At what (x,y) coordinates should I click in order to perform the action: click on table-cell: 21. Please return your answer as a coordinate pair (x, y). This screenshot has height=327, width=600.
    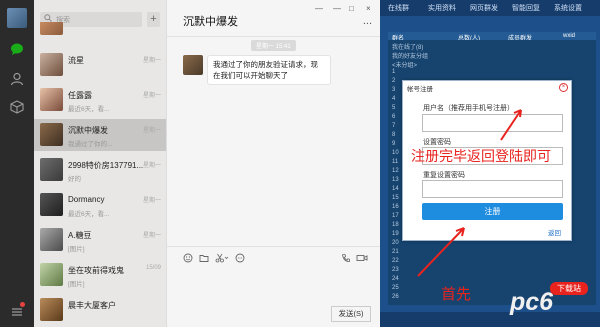
    Looking at the image, I should click on (395, 252).